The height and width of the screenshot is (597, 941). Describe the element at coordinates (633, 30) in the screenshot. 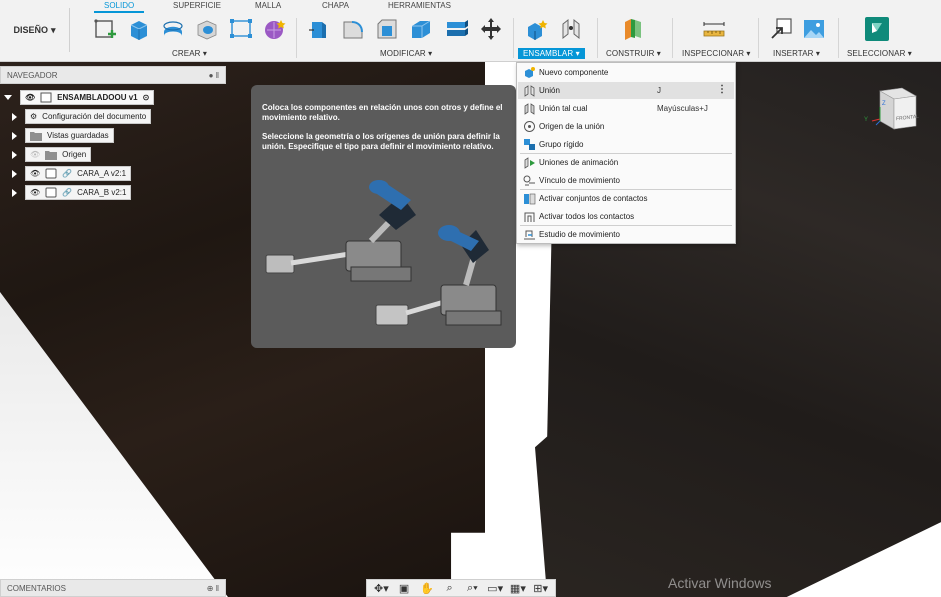

I see `offset-plane-button` at that location.